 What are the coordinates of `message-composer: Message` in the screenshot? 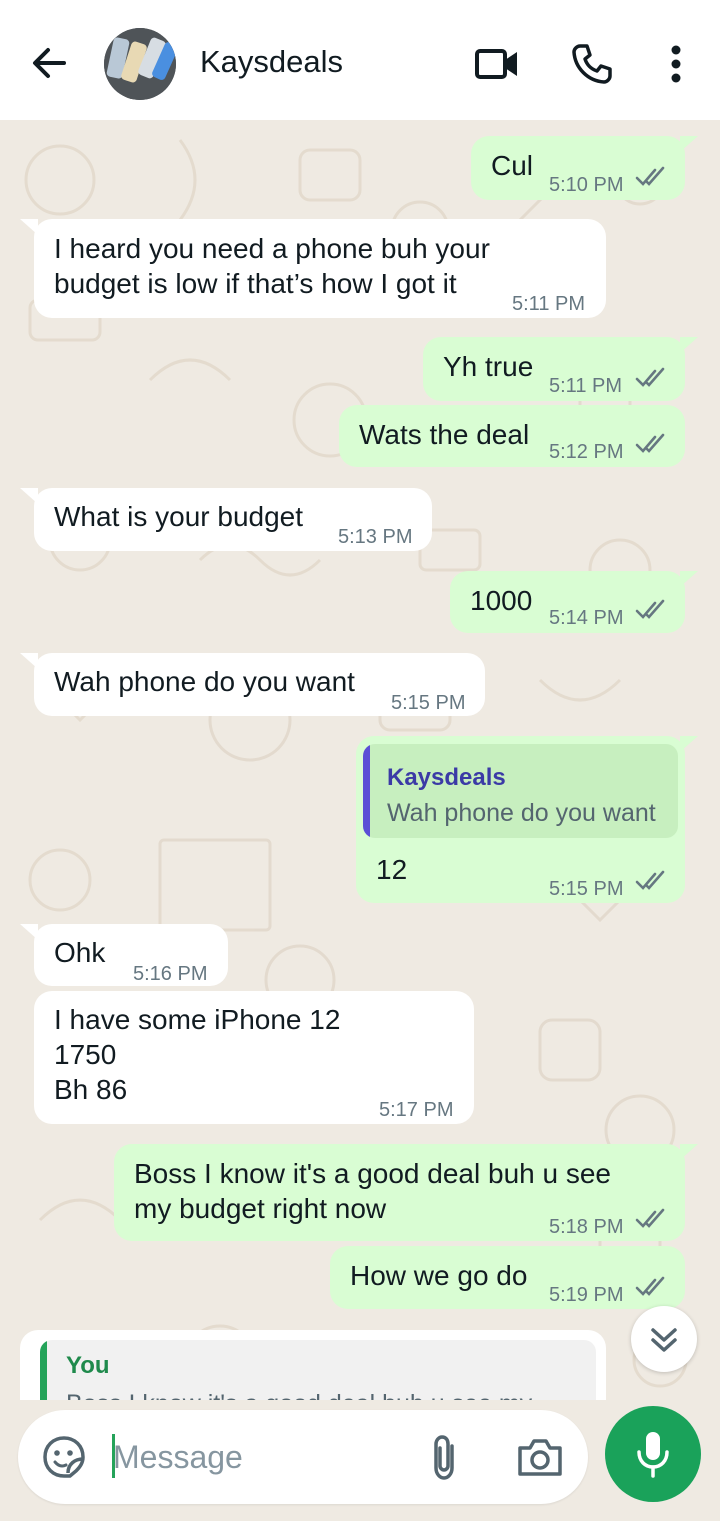 It's located at (360, 1460).